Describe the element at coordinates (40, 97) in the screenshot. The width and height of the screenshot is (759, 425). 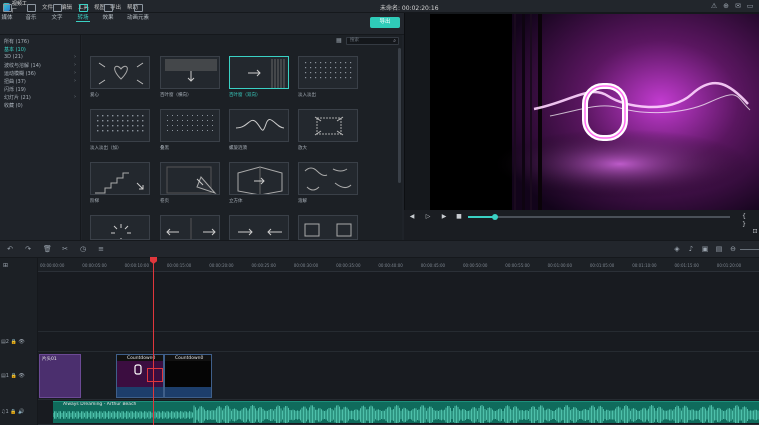
I see `sidebar-item-7: 幻灯片 (21) ›` at that location.